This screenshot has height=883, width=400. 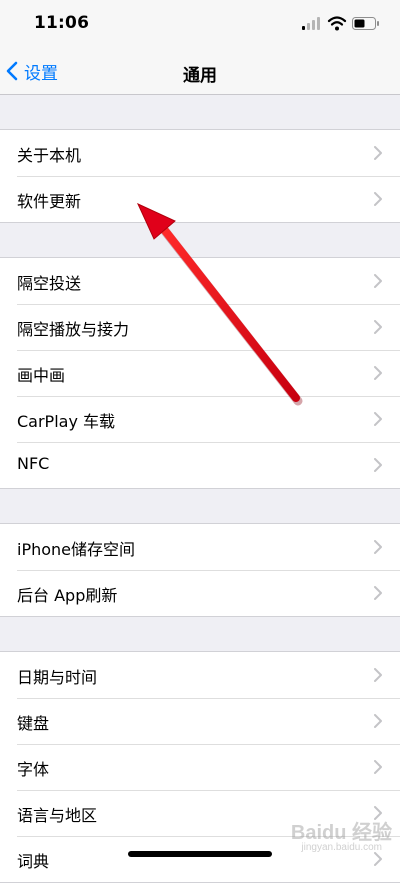 I want to click on row-label: 字体, so click(x=33, y=769).